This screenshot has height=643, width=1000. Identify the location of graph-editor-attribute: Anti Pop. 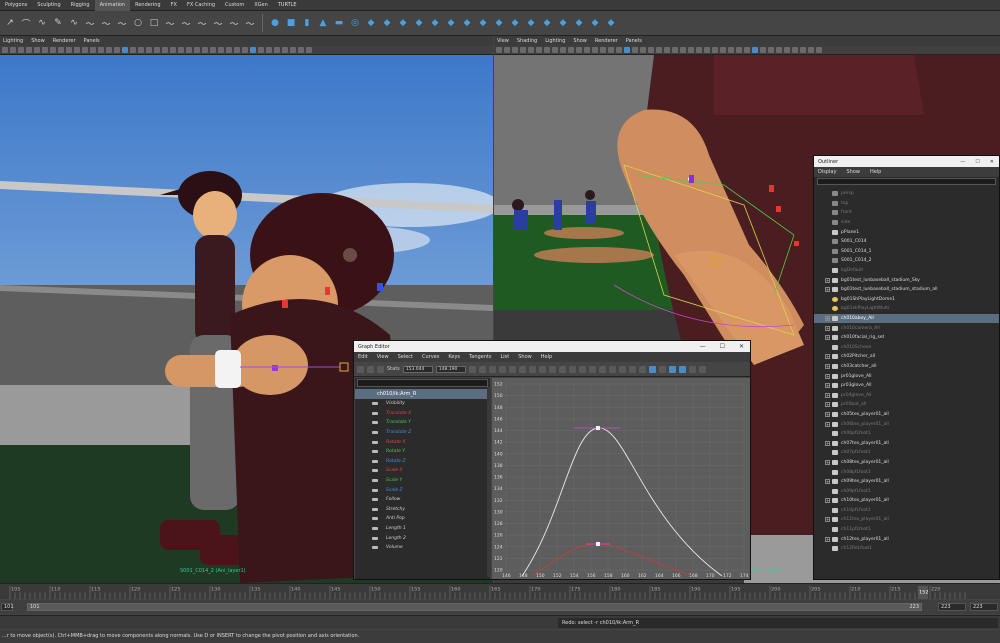
(422, 519).